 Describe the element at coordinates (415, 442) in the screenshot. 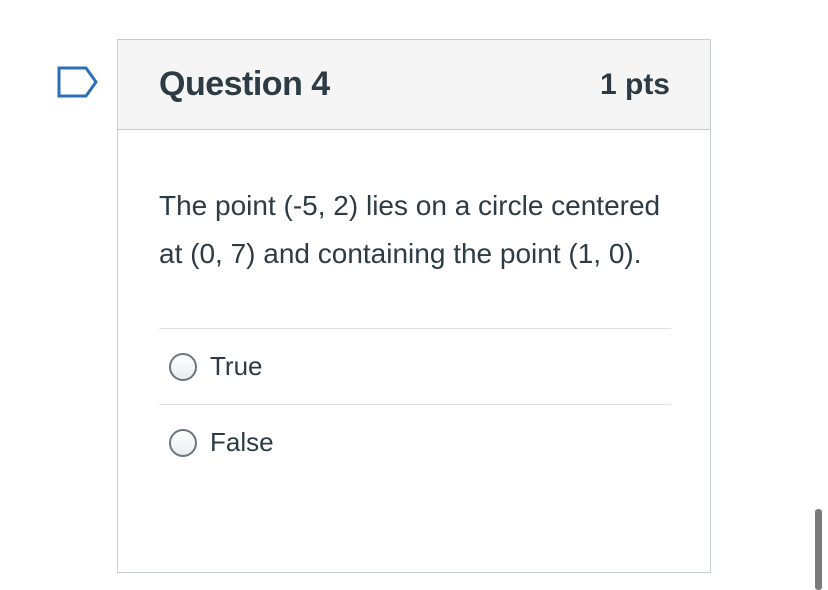

I see `answer-option-false: False` at that location.